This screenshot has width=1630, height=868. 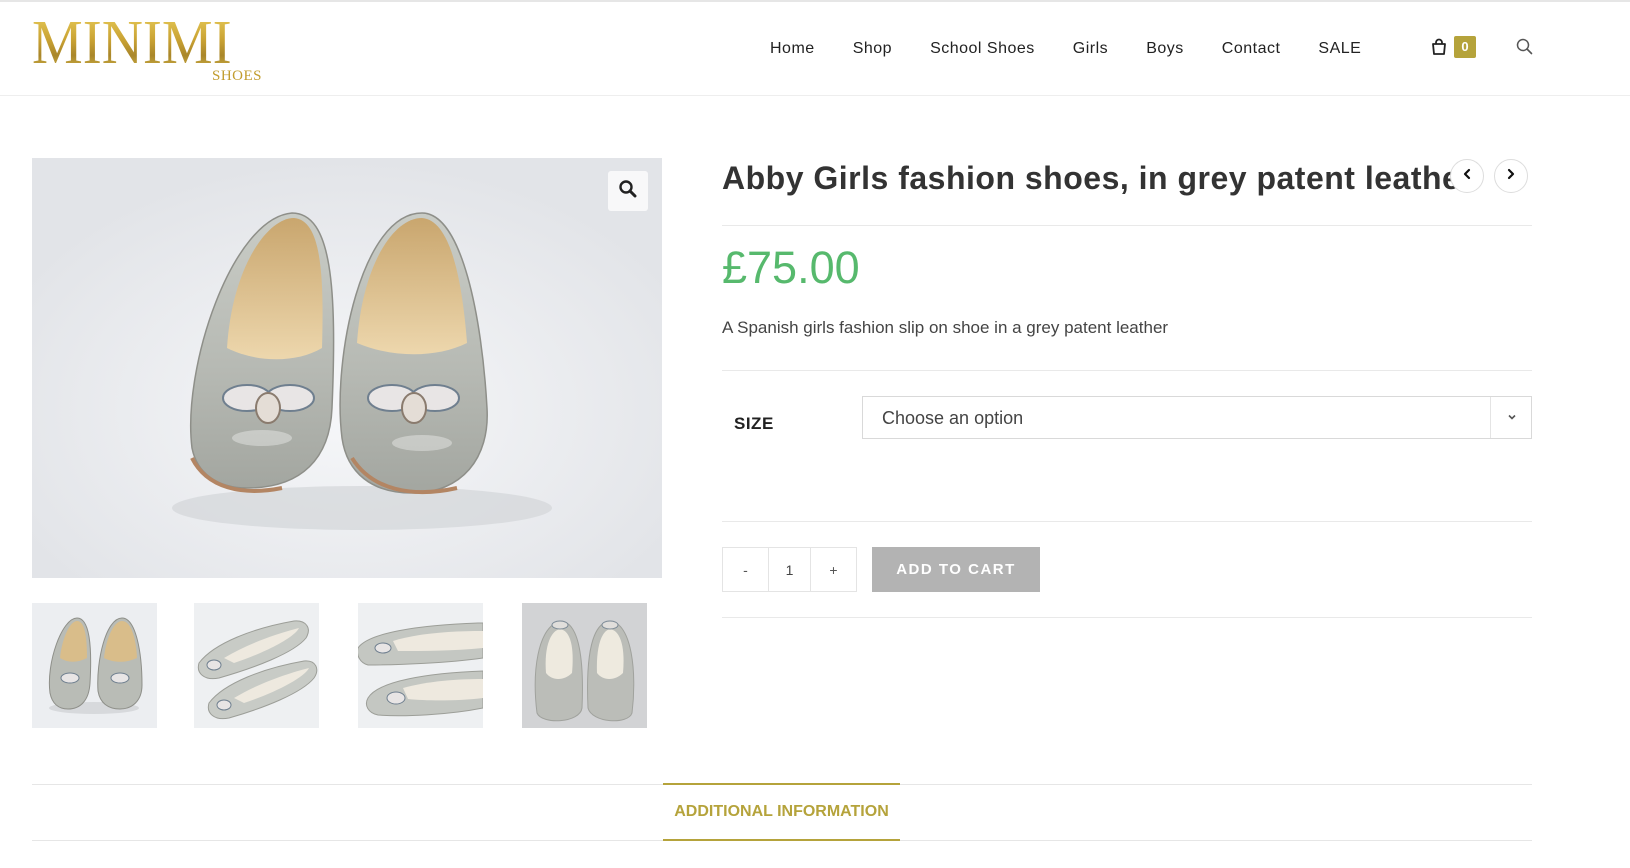 I want to click on search-icon, so click(x=1524, y=48).